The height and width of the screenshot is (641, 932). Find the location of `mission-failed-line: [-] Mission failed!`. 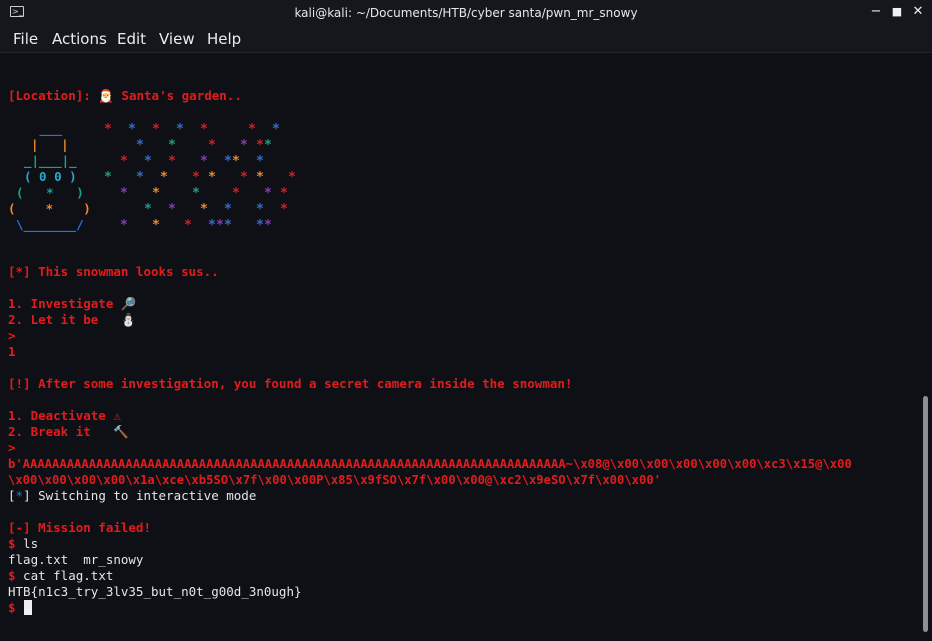

mission-failed-line: [-] Mission failed! is located at coordinates (79, 527).